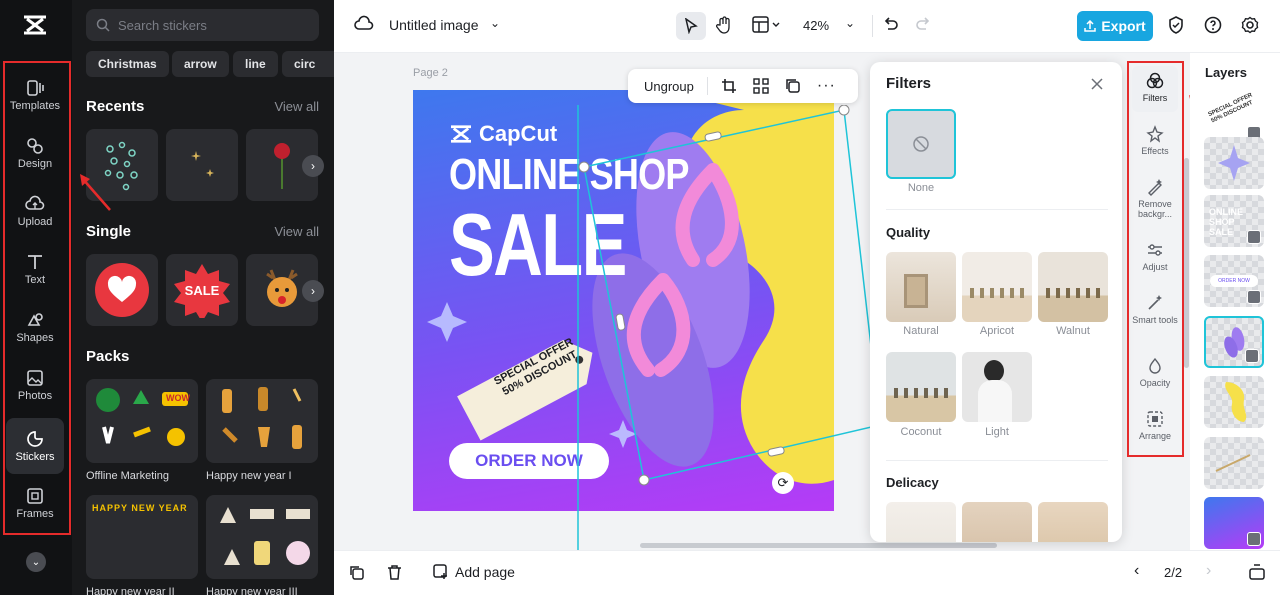  I want to click on filters-scrollbar, so click(1186, 263).